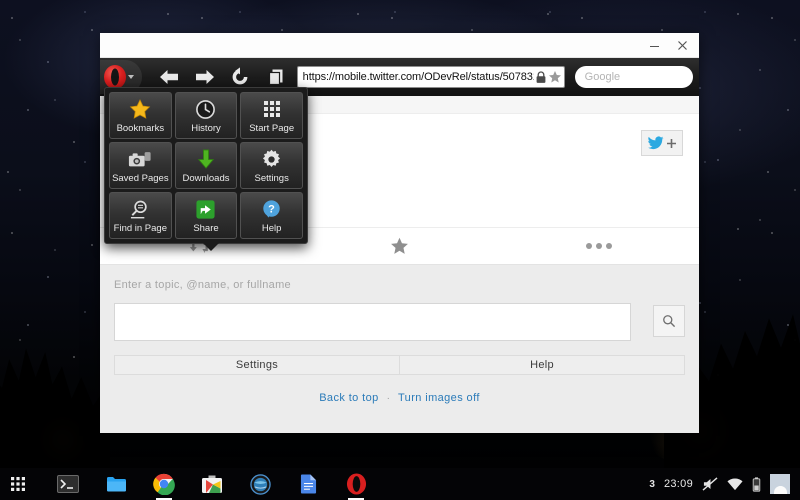  I want to click on menu-item-label: Saved Pages, so click(140, 178).